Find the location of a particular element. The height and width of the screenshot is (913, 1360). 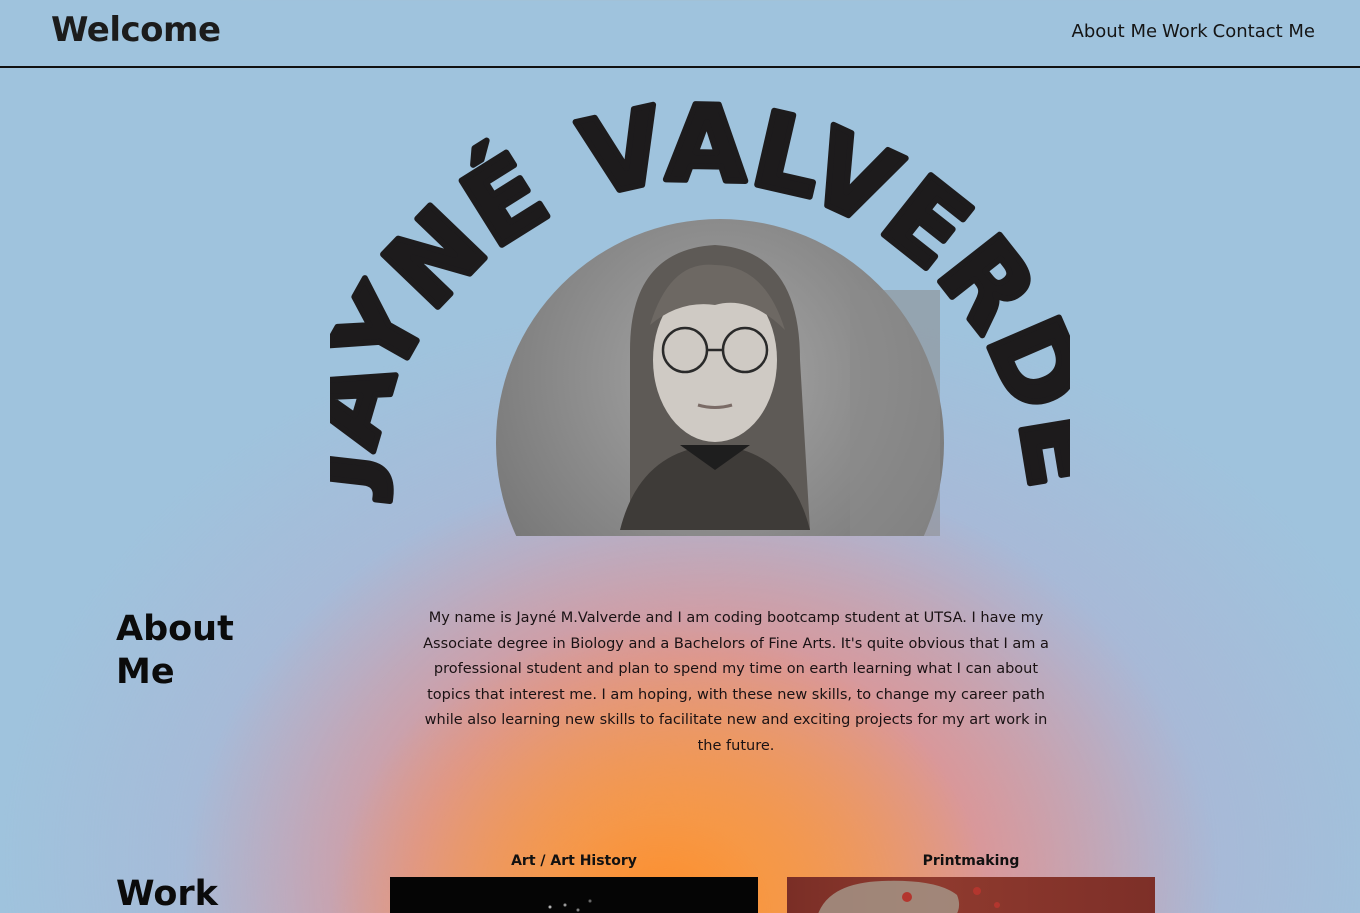

nav-link-work: Work is located at coordinates (1185, 31).